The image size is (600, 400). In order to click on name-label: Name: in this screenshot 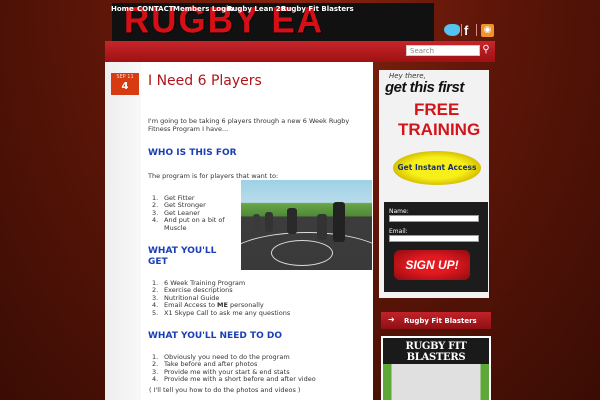, I will do `click(399, 211)`.